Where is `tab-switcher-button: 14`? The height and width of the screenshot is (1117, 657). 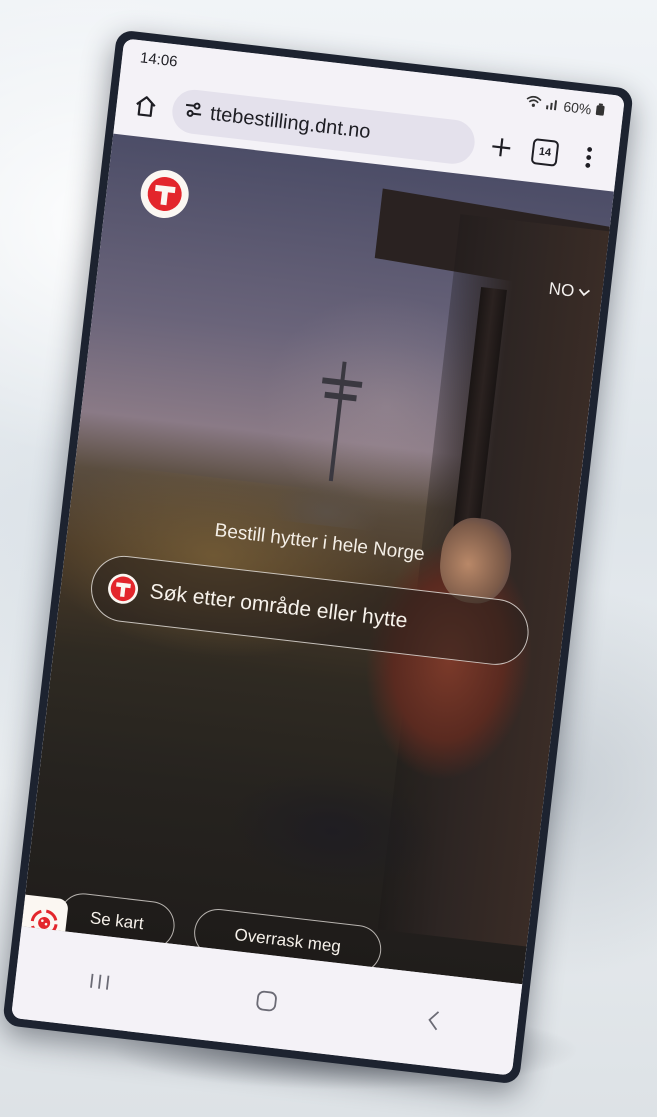 tab-switcher-button: 14 is located at coordinates (545, 153).